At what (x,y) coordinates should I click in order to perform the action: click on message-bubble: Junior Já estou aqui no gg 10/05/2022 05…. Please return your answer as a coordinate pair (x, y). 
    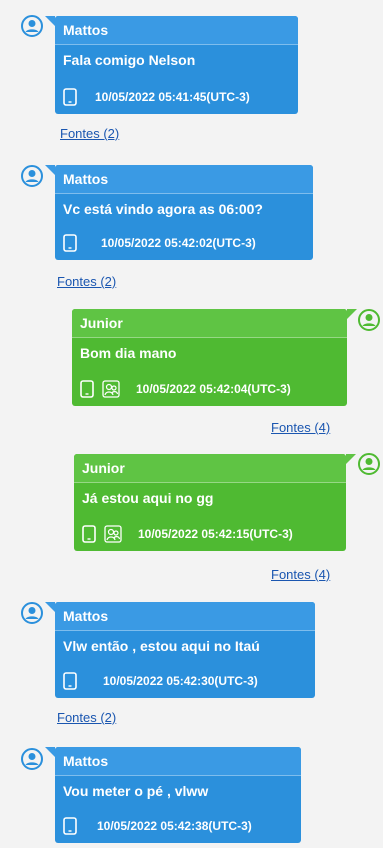
    Looking at the image, I should click on (215, 502).